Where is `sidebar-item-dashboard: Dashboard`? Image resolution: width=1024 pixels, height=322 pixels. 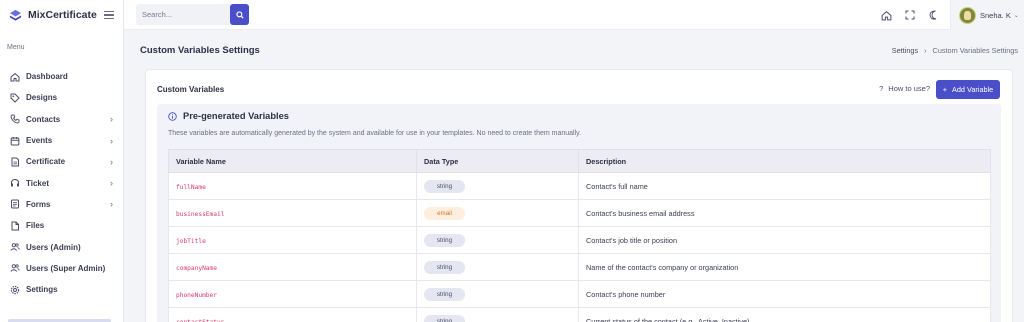
sidebar-item-dashboard: Dashboard is located at coordinates (61, 76).